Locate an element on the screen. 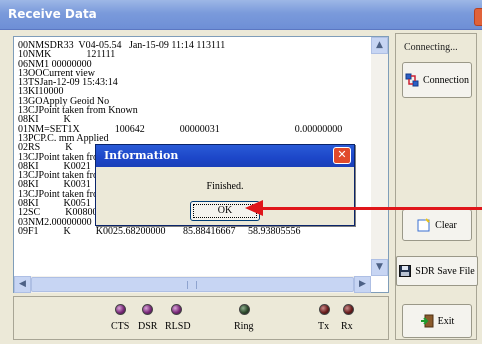 Image resolution: width=482 pixels, height=344 pixels. cts-led-icon is located at coordinates (120, 309).